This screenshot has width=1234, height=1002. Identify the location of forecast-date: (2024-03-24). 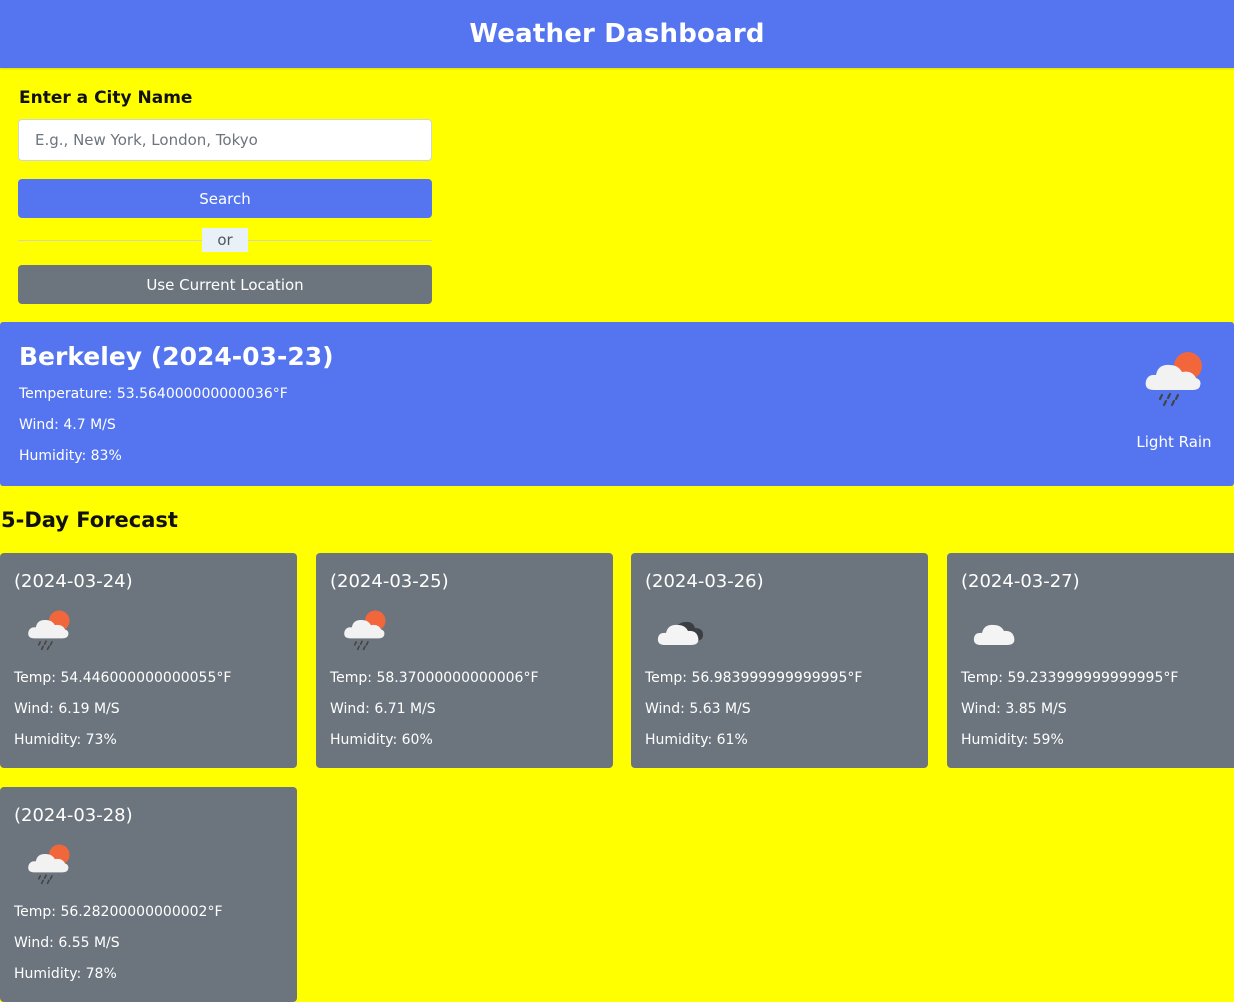
(73, 581).